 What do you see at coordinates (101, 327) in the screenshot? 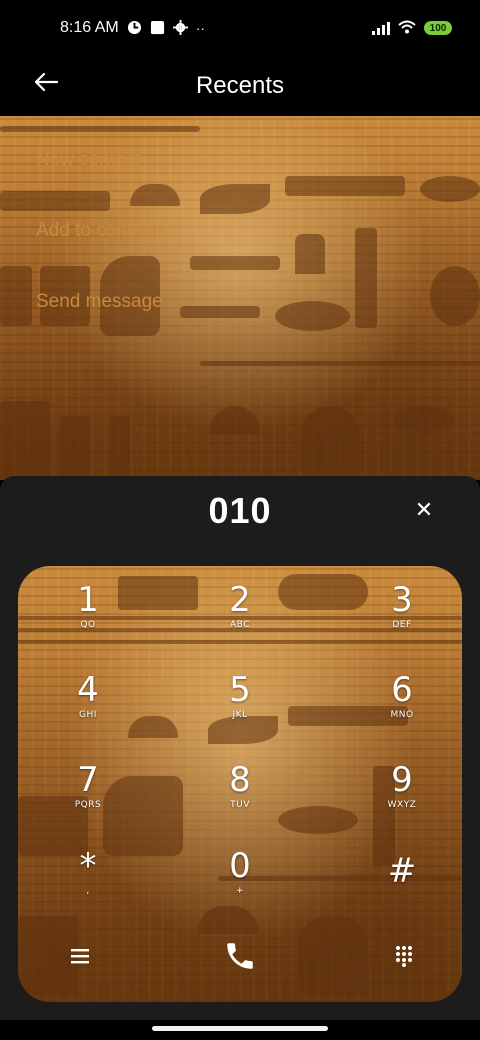
I see `menu-item-send-message: Send message` at bounding box center [101, 327].